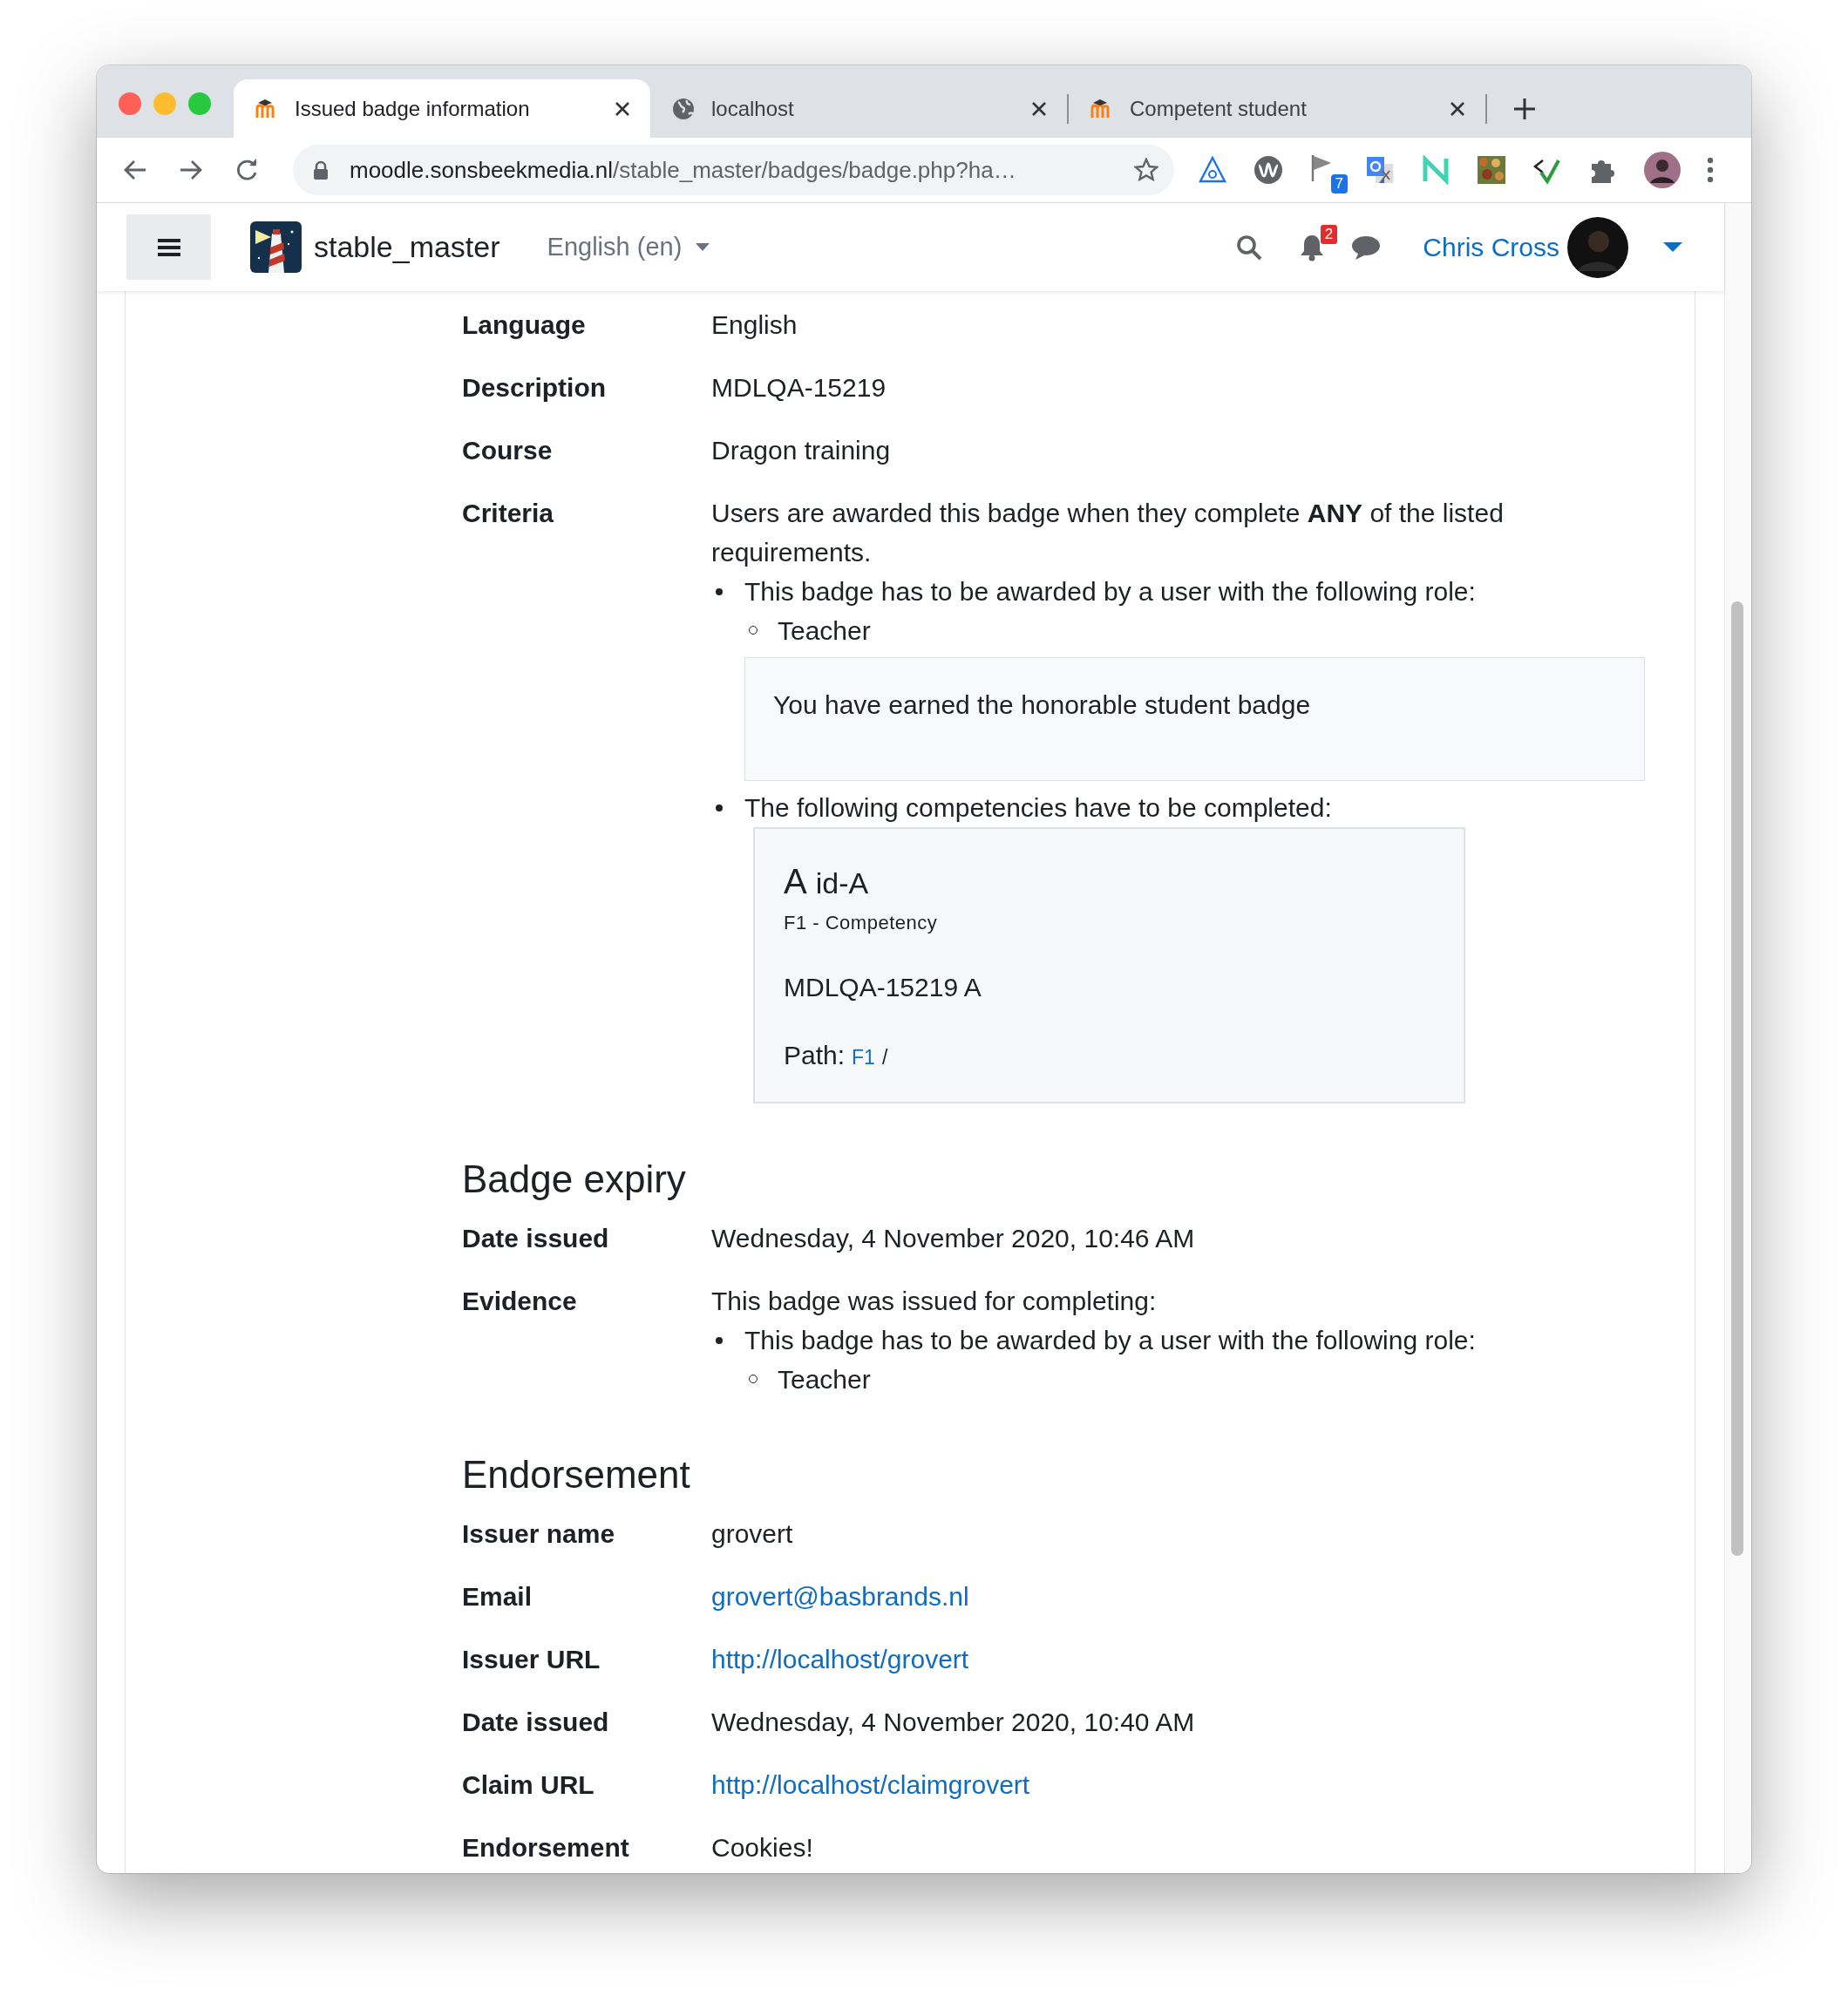 This screenshot has width=1848, height=2003. What do you see at coordinates (815, 1055) in the screenshot?
I see `path-label: Path:` at bounding box center [815, 1055].